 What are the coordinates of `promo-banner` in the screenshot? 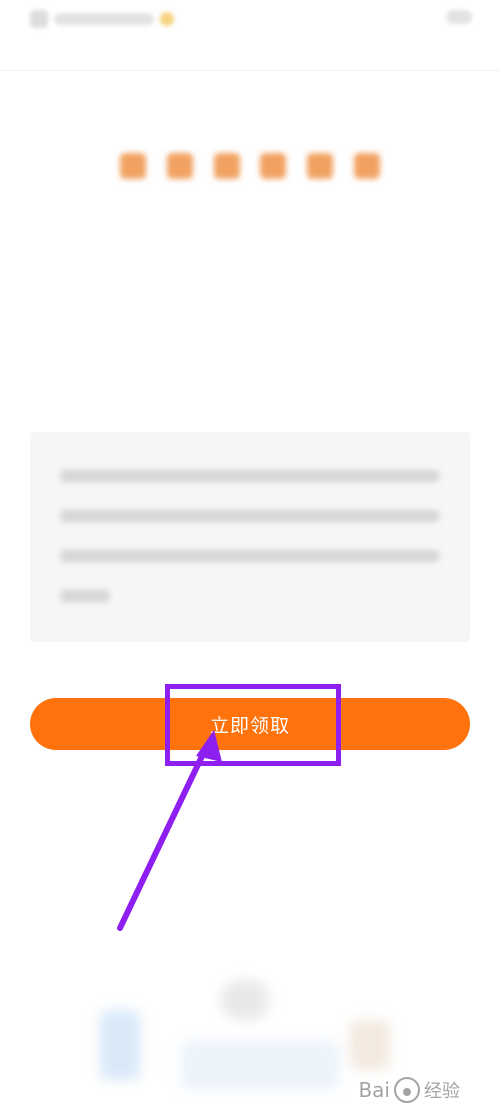 It's located at (250, 160).